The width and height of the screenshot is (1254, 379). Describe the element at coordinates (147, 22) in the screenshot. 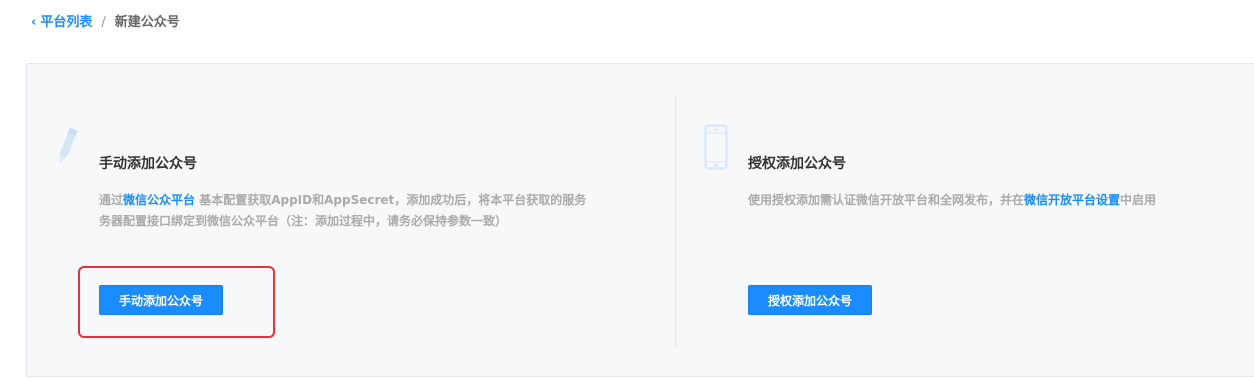

I see `breadcrumb-current: 新建公众号` at that location.